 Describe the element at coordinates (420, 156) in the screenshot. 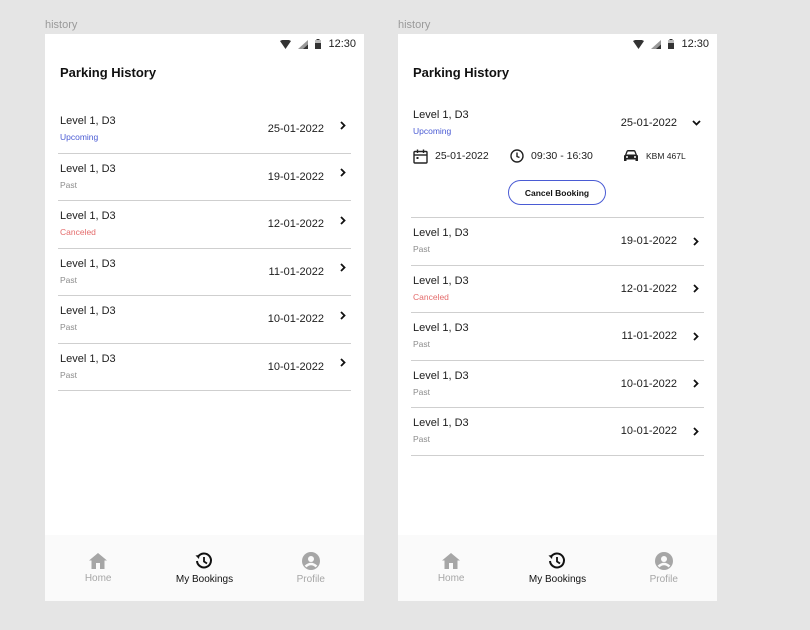

I see `calendar-icon` at that location.